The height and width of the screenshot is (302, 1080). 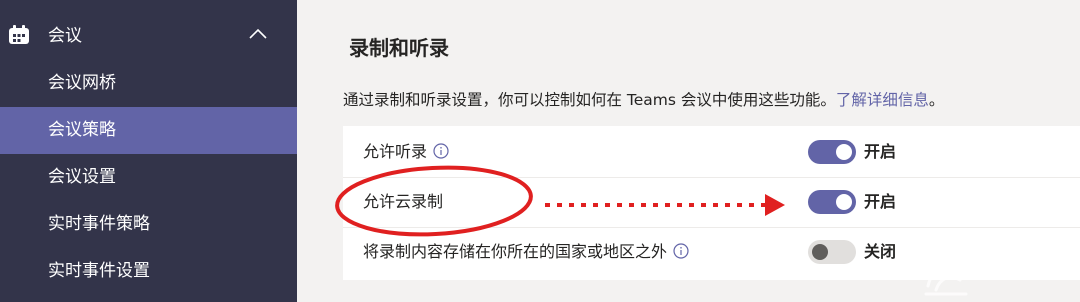 I want to click on learn-more-link: 了解详细信息, so click(x=882, y=100).